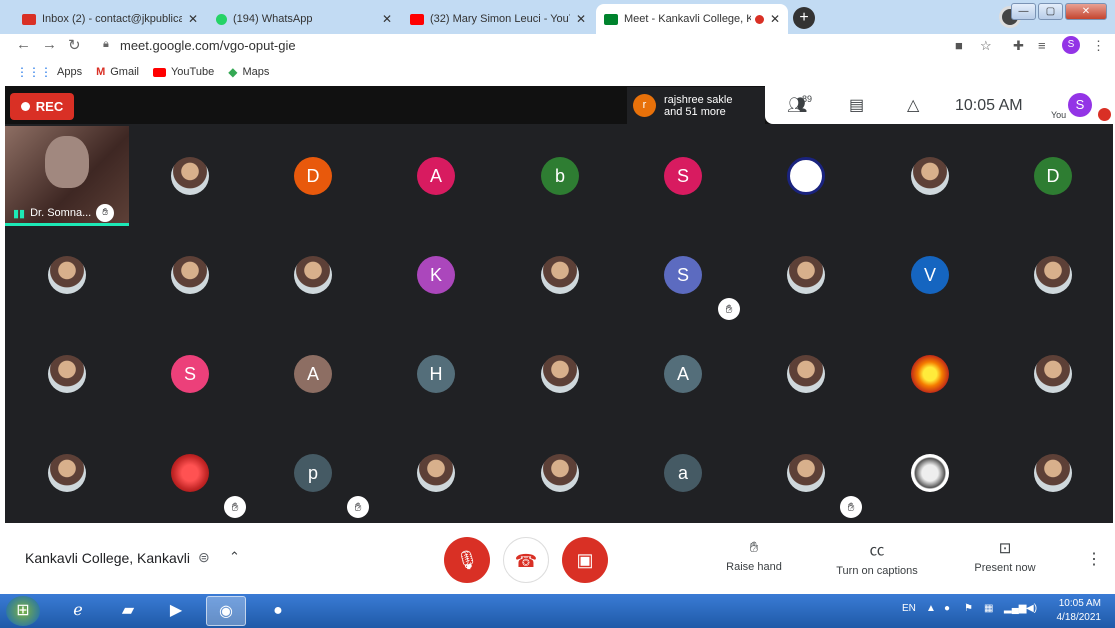 Image resolution: width=1115 pixels, height=628 pixels. What do you see at coordinates (278, 611) in the screenshot?
I see `firefox-icon: ●` at bounding box center [278, 611].